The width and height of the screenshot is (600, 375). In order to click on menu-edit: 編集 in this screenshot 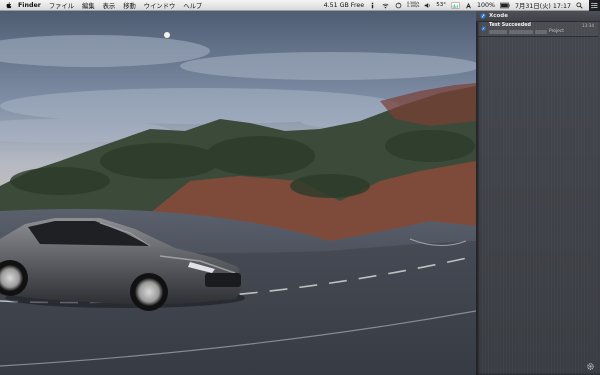, I will do `click(88, 5)`.